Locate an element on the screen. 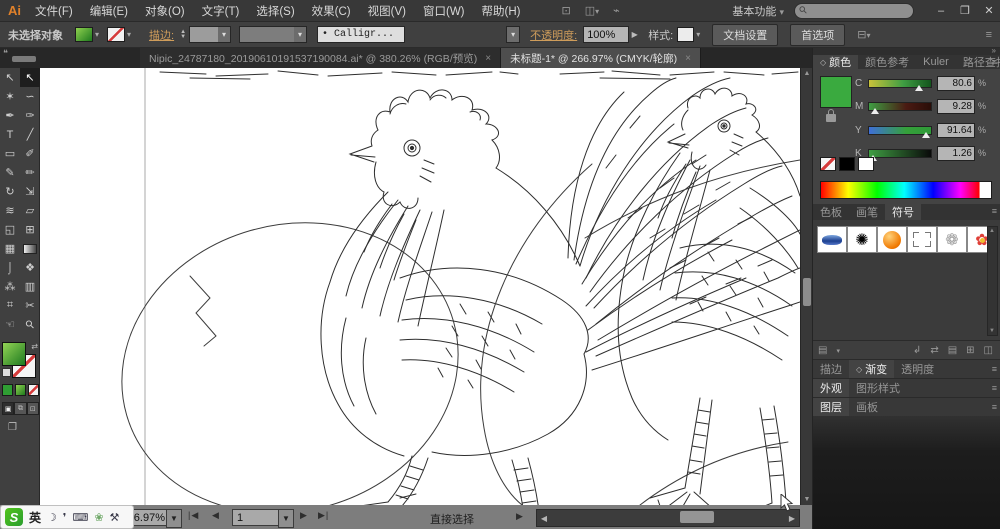  ime-fullhalf-icon: ☽ is located at coordinates (52, 517).